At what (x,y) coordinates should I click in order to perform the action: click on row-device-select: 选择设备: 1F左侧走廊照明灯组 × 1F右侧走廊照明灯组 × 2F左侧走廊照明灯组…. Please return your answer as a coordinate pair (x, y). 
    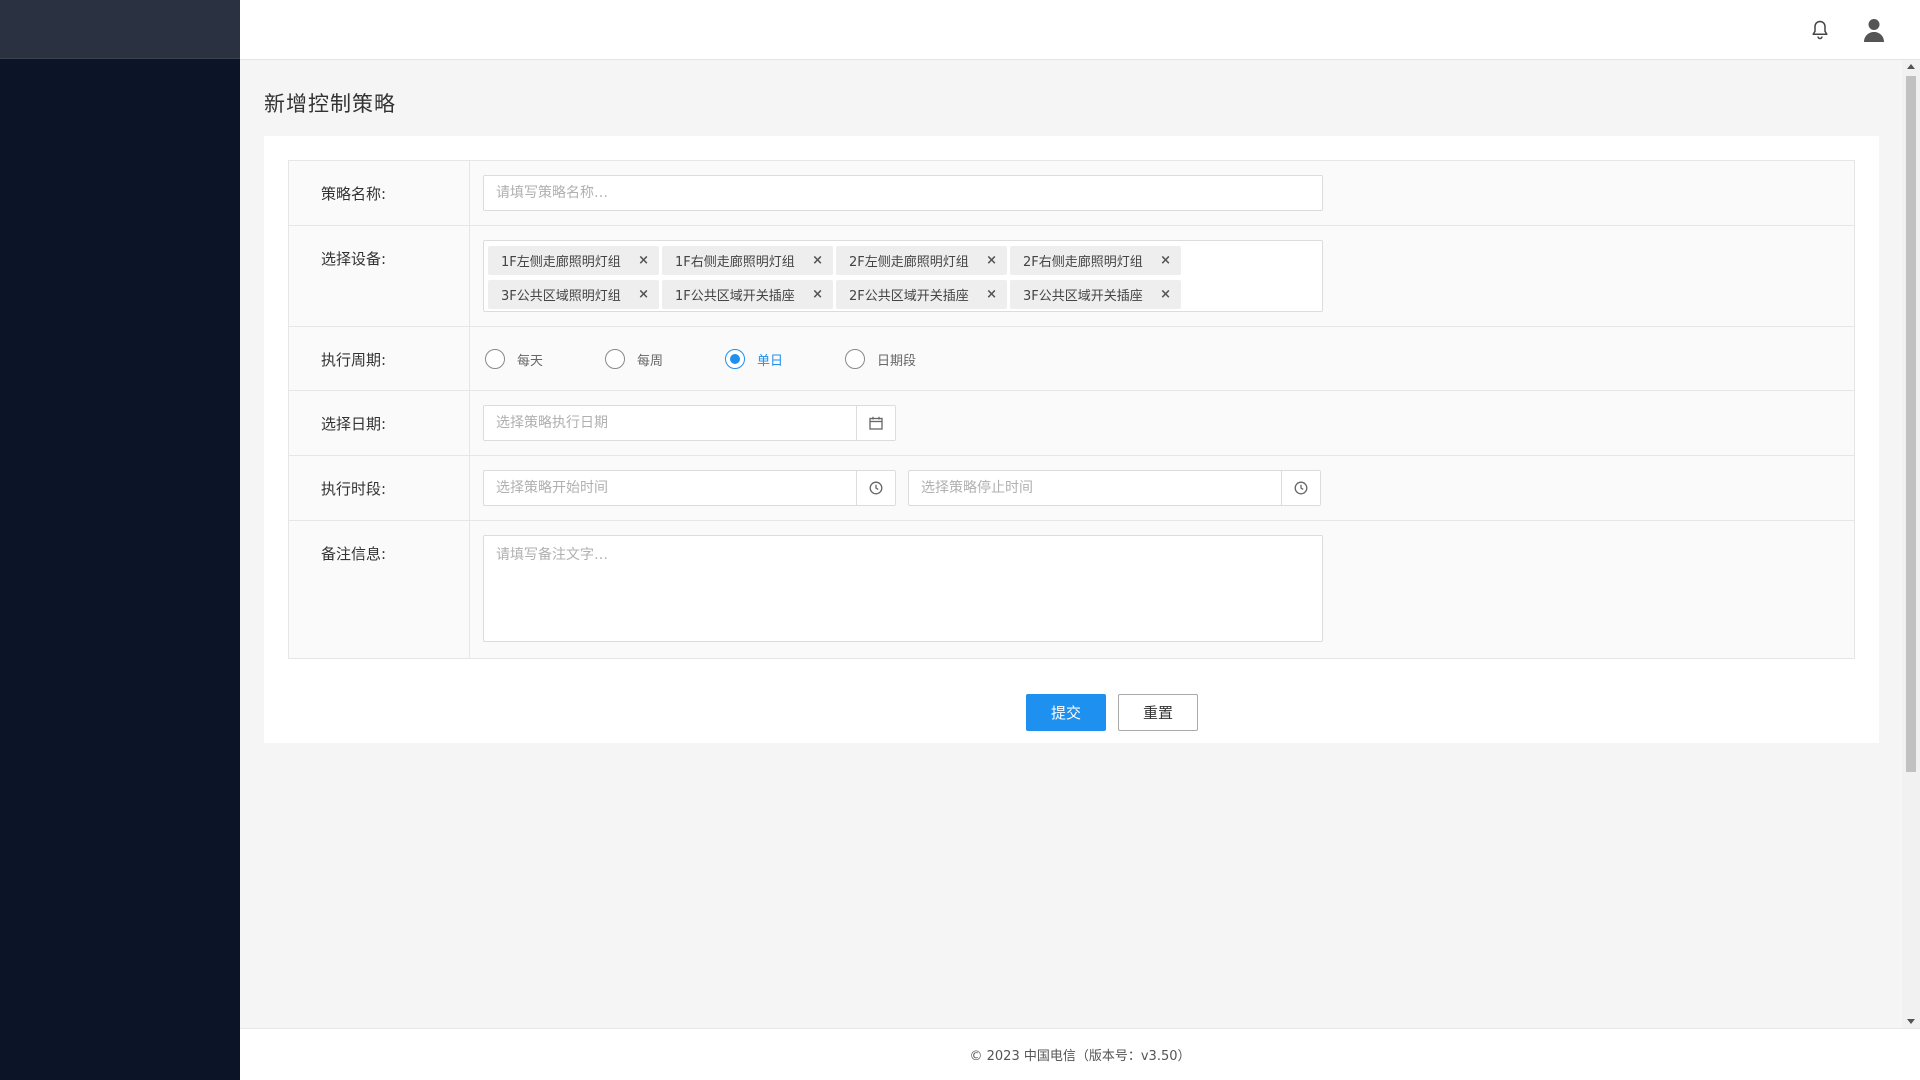
    Looking at the image, I should click on (1071, 276).